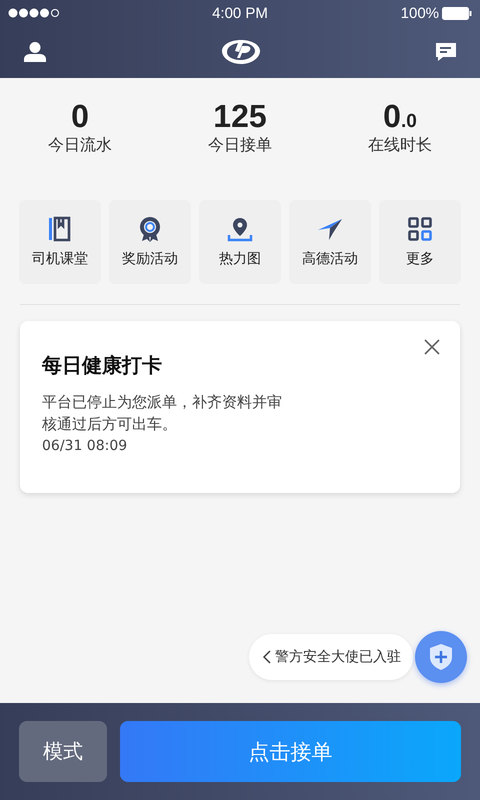 The image size is (480, 800). Describe the element at coordinates (240, 13) in the screenshot. I see `status-time: 4:00 PM` at that location.